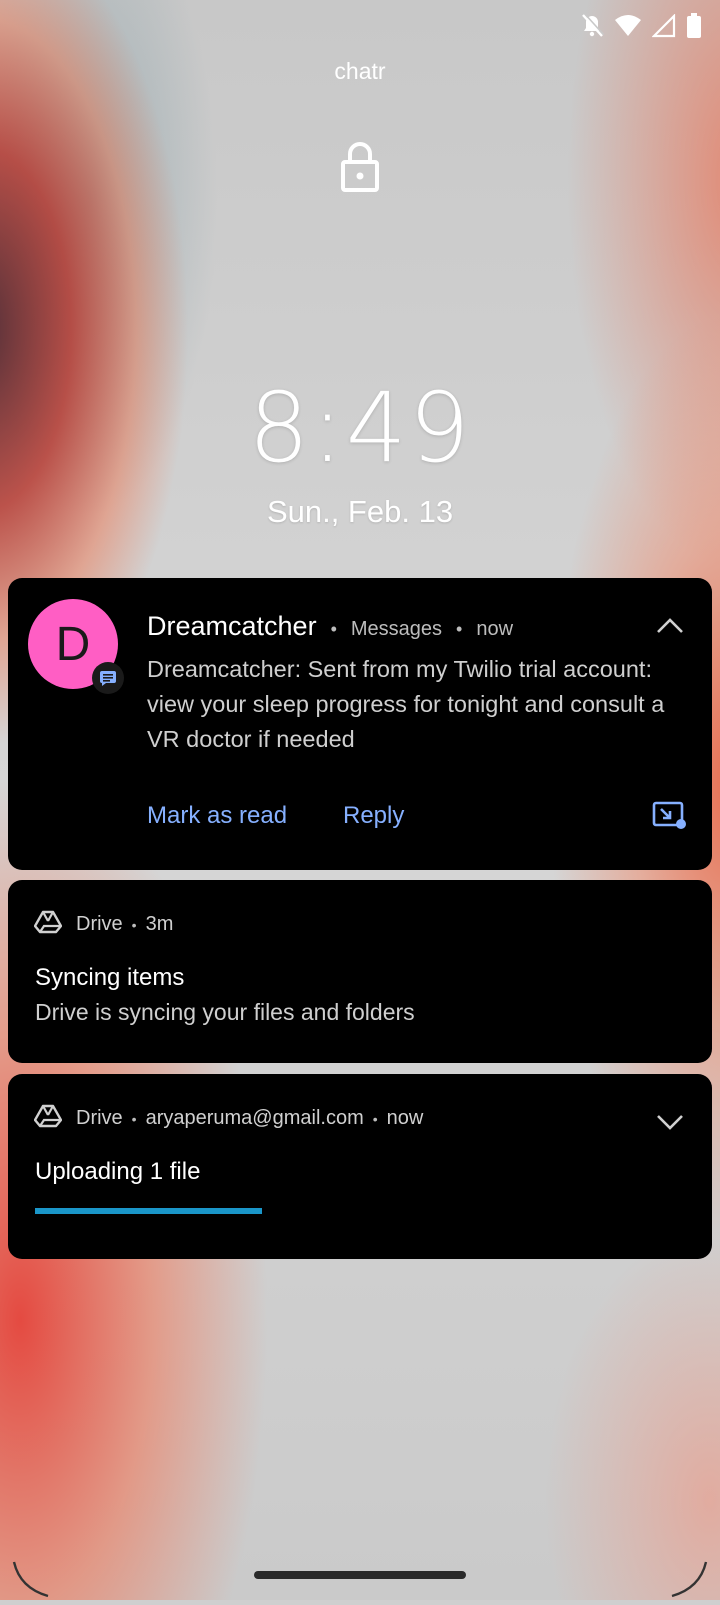 The image size is (720, 1605). What do you see at coordinates (396, 629) in the screenshot?
I see `app-name: Messages` at bounding box center [396, 629].